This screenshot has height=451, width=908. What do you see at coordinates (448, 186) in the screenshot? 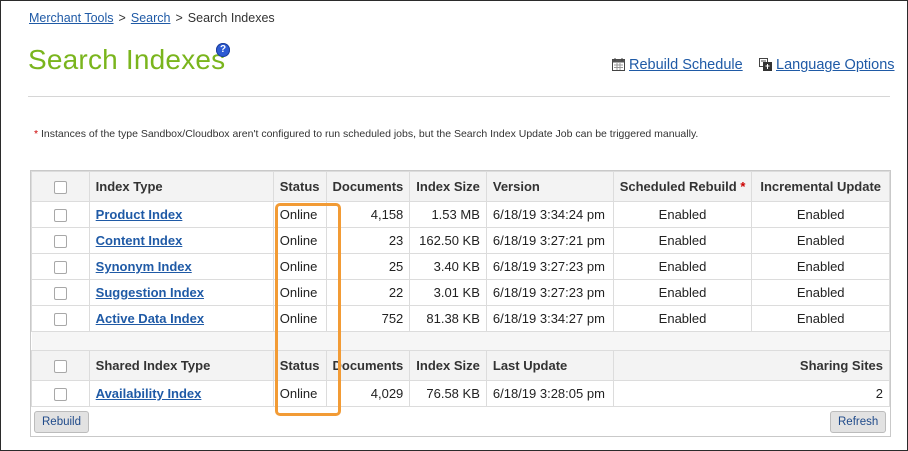
I see `col-index-size: Index Size` at bounding box center [448, 186].